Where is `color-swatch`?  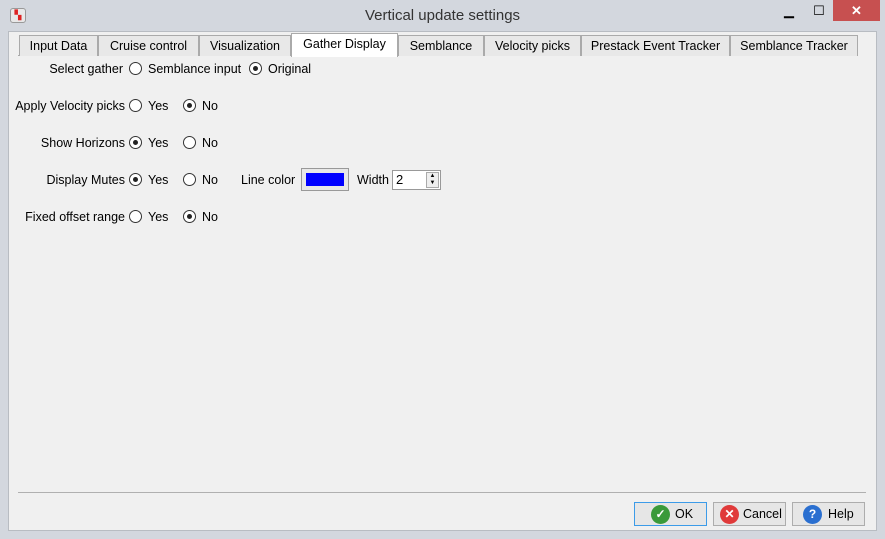 color-swatch is located at coordinates (325, 179).